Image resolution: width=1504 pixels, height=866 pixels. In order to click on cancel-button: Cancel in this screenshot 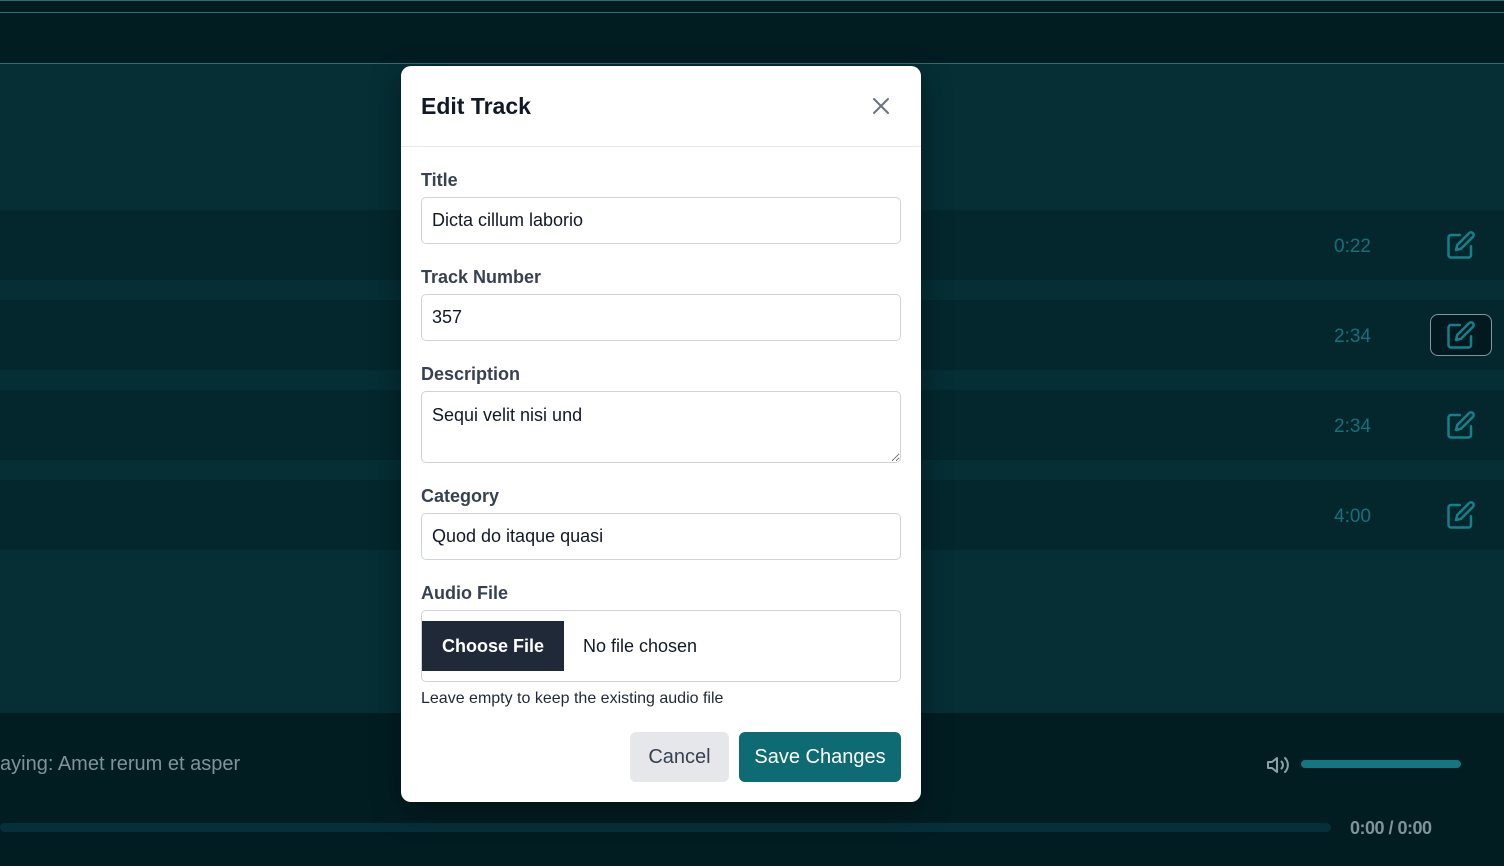, I will do `click(679, 757)`.